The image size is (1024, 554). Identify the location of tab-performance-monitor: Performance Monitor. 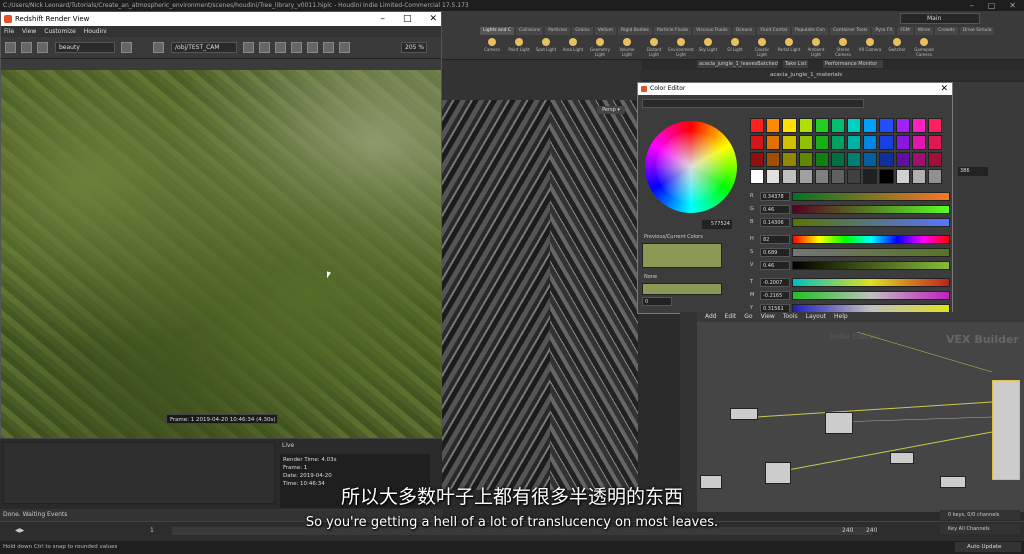
(853, 64).